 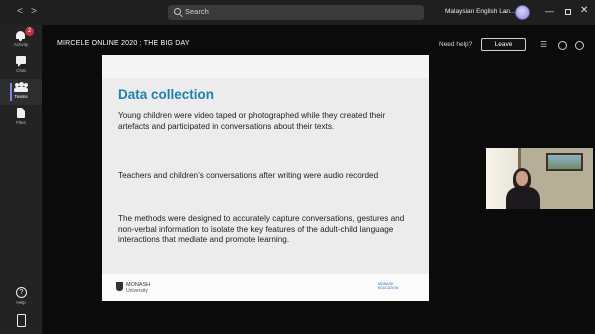 What do you see at coordinates (137, 291) in the screenshot?
I see `university-logo-subtext: University` at bounding box center [137, 291].